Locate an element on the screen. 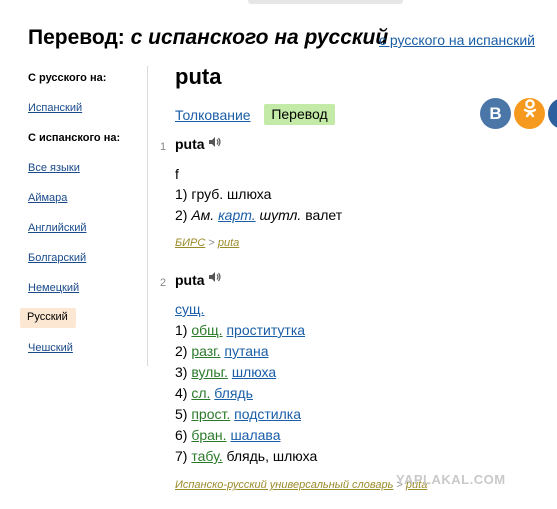  tab-explanation: Толкование is located at coordinates (213, 115).